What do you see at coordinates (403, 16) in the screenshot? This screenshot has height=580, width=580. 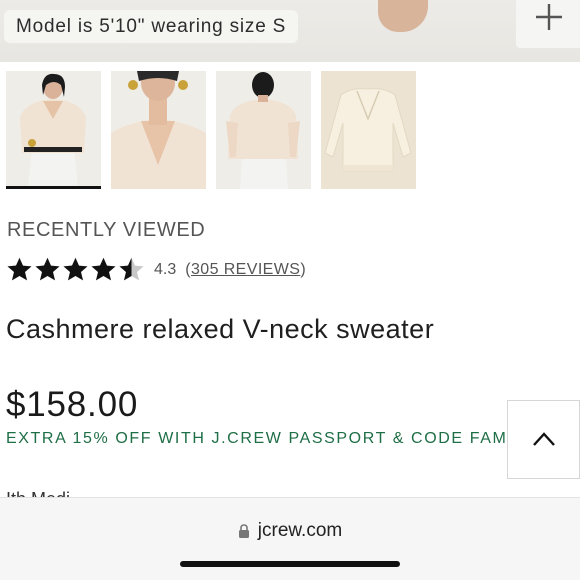 I see `hero-model-hand` at bounding box center [403, 16].